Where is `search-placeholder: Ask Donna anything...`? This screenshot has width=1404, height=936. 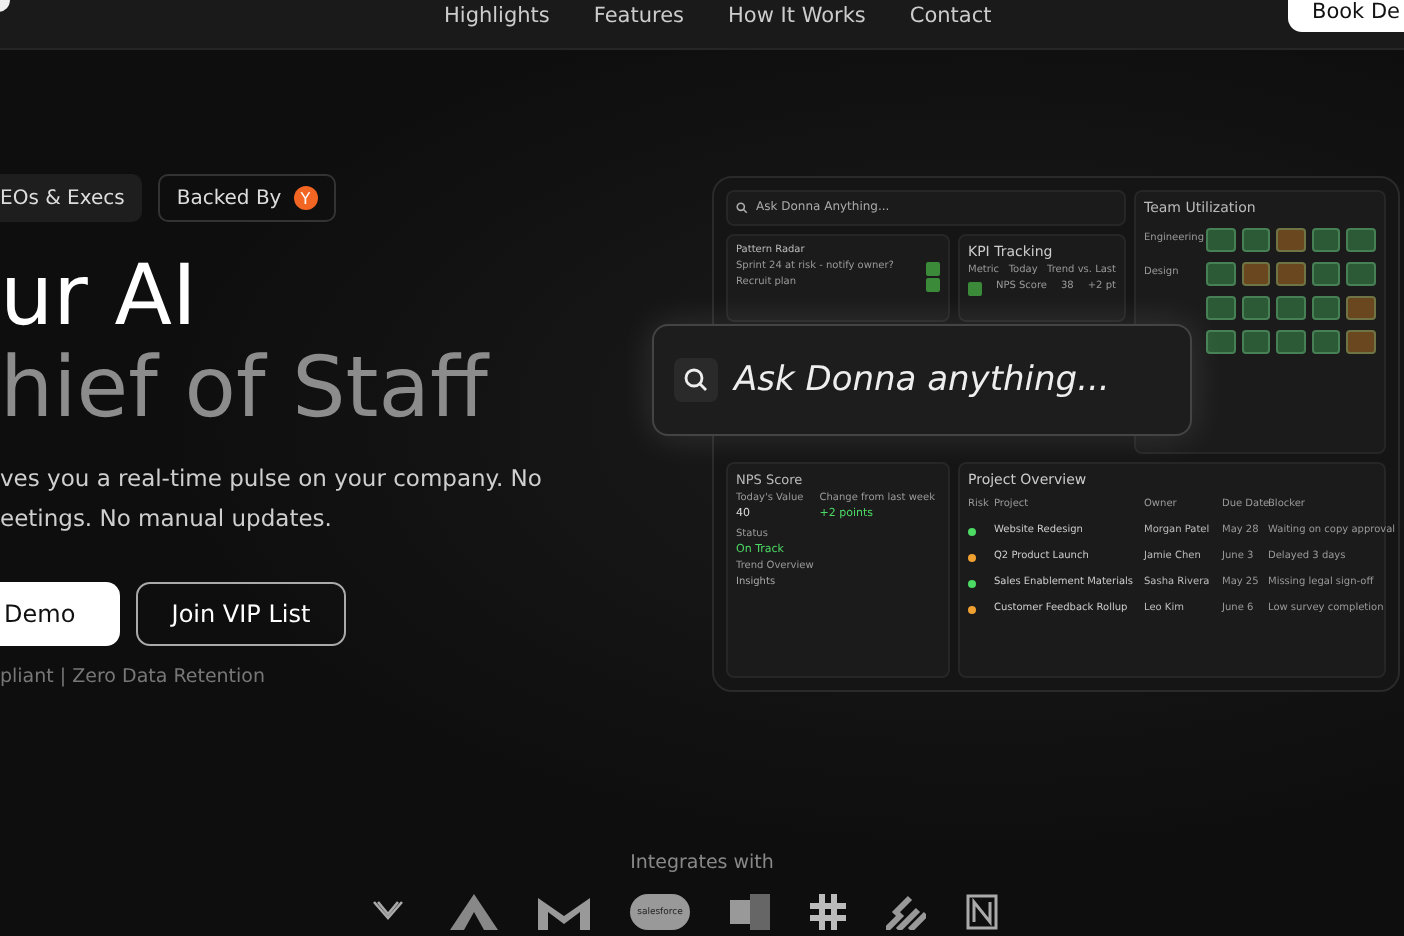 search-placeholder: Ask Donna anything... is located at coordinates (922, 380).